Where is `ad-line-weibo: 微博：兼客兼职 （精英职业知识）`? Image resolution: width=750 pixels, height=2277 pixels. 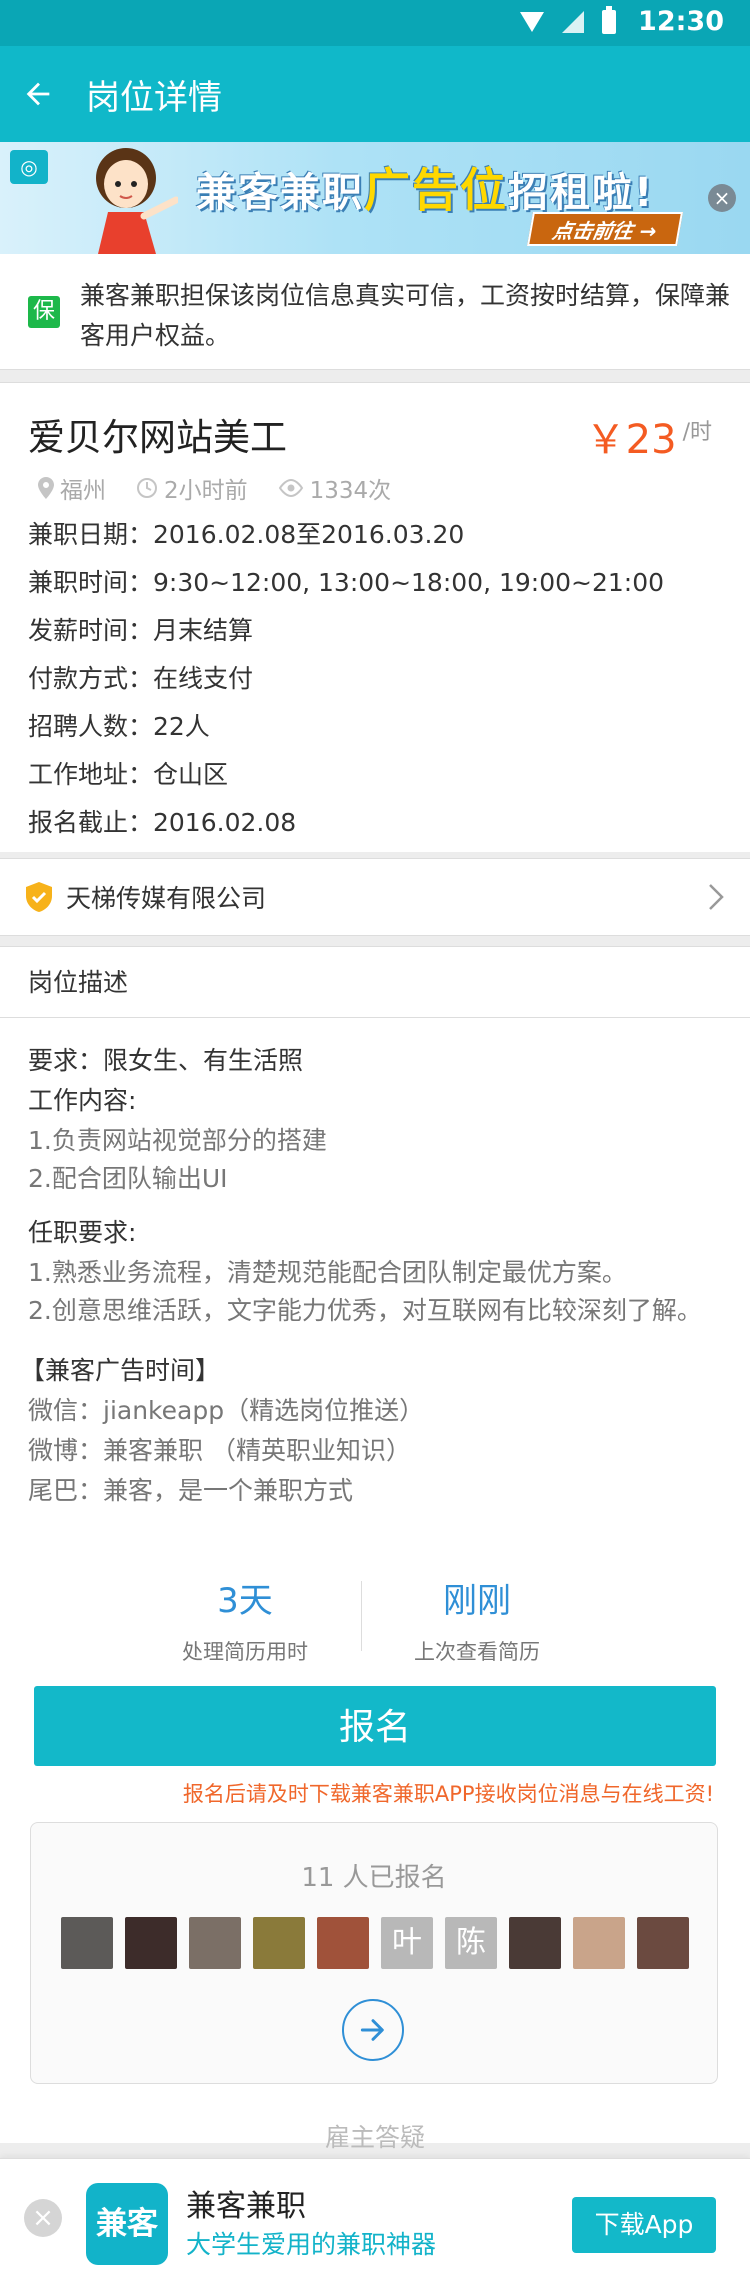 ad-line-weibo: 微博：兼客兼职 （精英职业知识） is located at coordinates (219, 1450).